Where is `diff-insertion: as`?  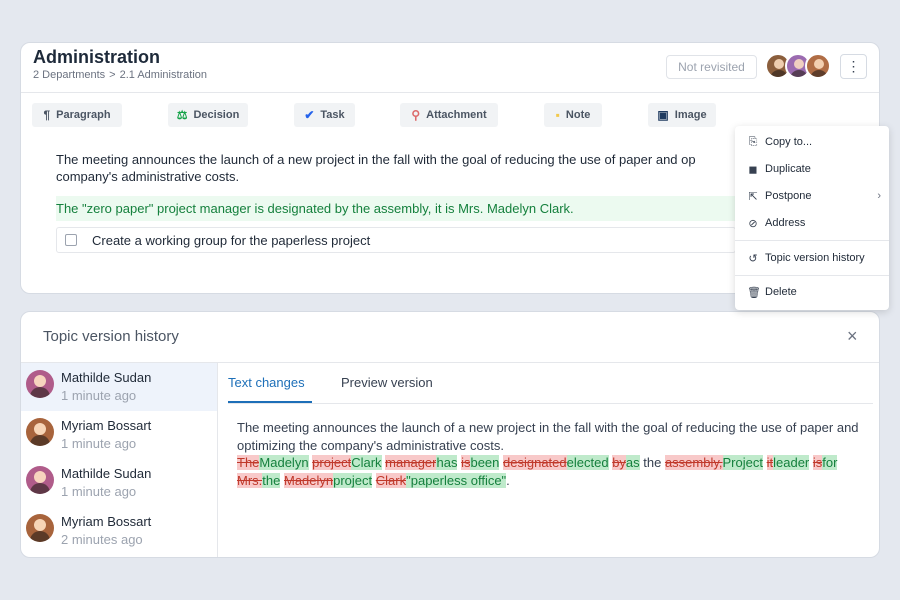 diff-insertion: as is located at coordinates (632, 462).